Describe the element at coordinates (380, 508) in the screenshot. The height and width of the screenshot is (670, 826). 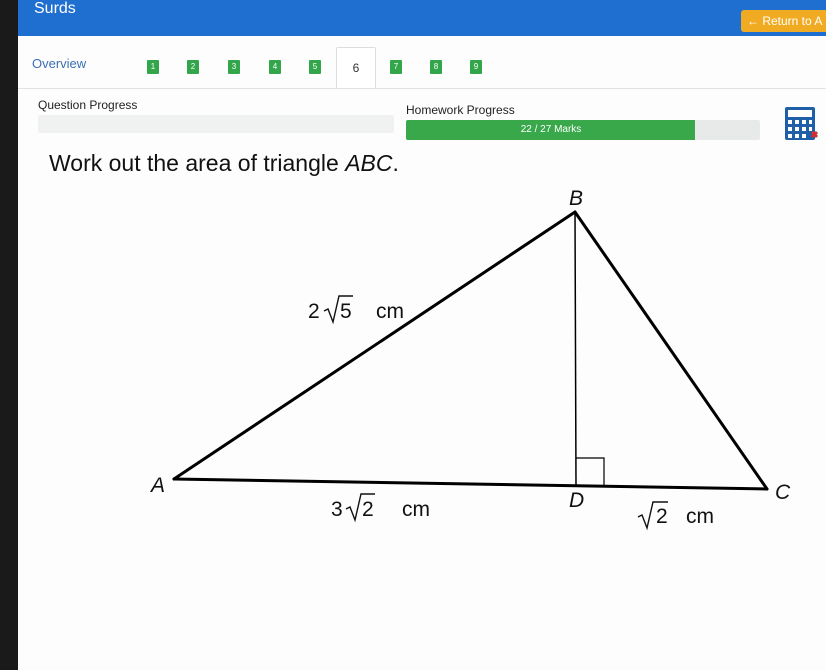
I see `label-ad: 3 2 cm` at that location.